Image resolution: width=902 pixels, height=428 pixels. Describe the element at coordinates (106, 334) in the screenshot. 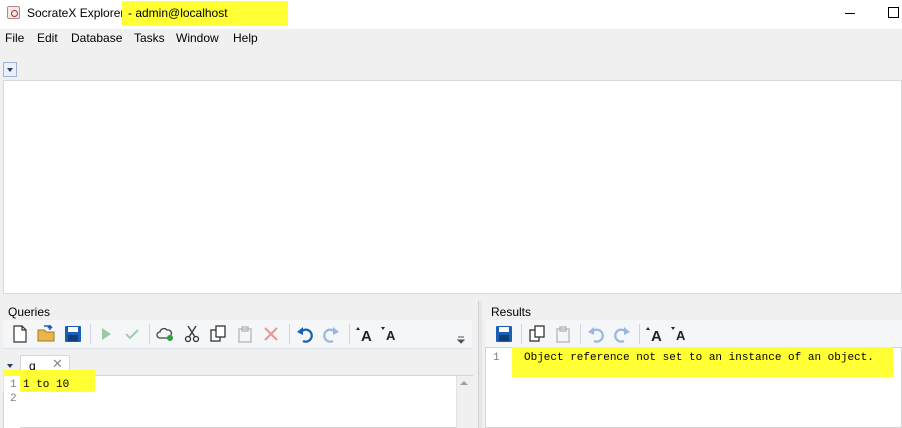

I see `run-icon` at that location.